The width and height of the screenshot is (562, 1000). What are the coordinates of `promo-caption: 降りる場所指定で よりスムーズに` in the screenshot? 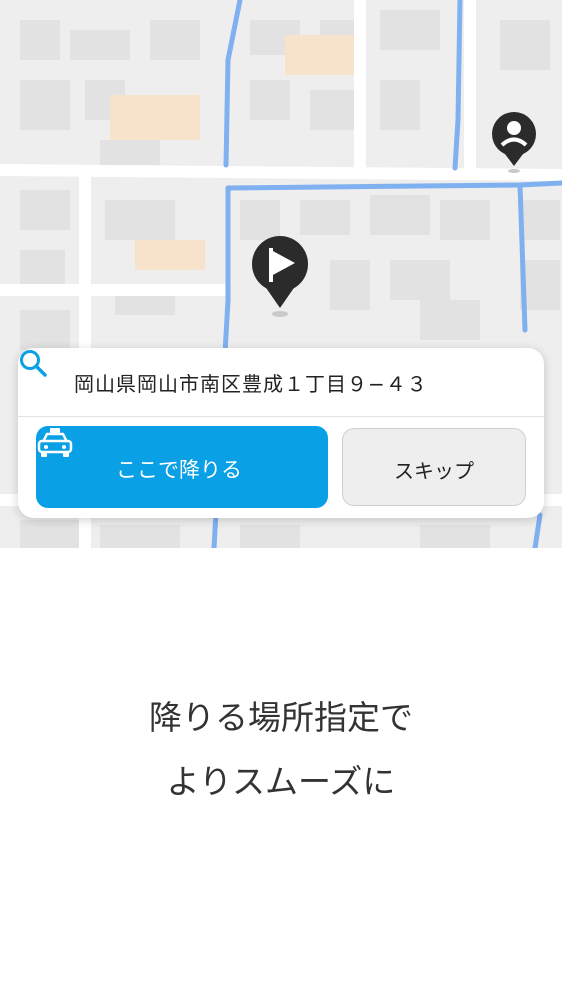 It's located at (281, 750).